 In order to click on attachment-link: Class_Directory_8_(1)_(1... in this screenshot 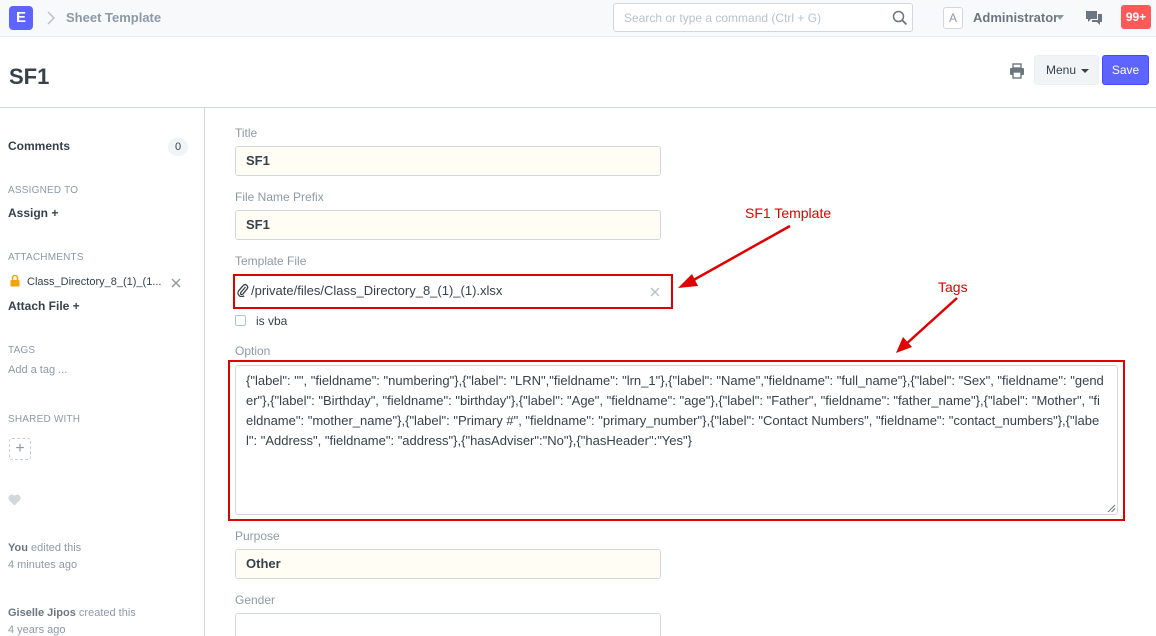, I will do `click(97, 282)`.